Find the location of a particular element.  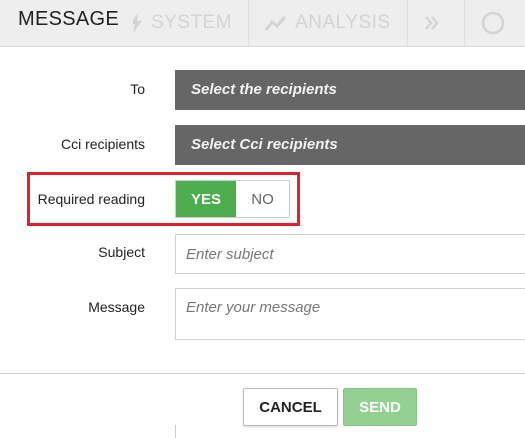

dialog-header: MONT SYSTEM ANALYSIS is located at coordinates (262, 23).